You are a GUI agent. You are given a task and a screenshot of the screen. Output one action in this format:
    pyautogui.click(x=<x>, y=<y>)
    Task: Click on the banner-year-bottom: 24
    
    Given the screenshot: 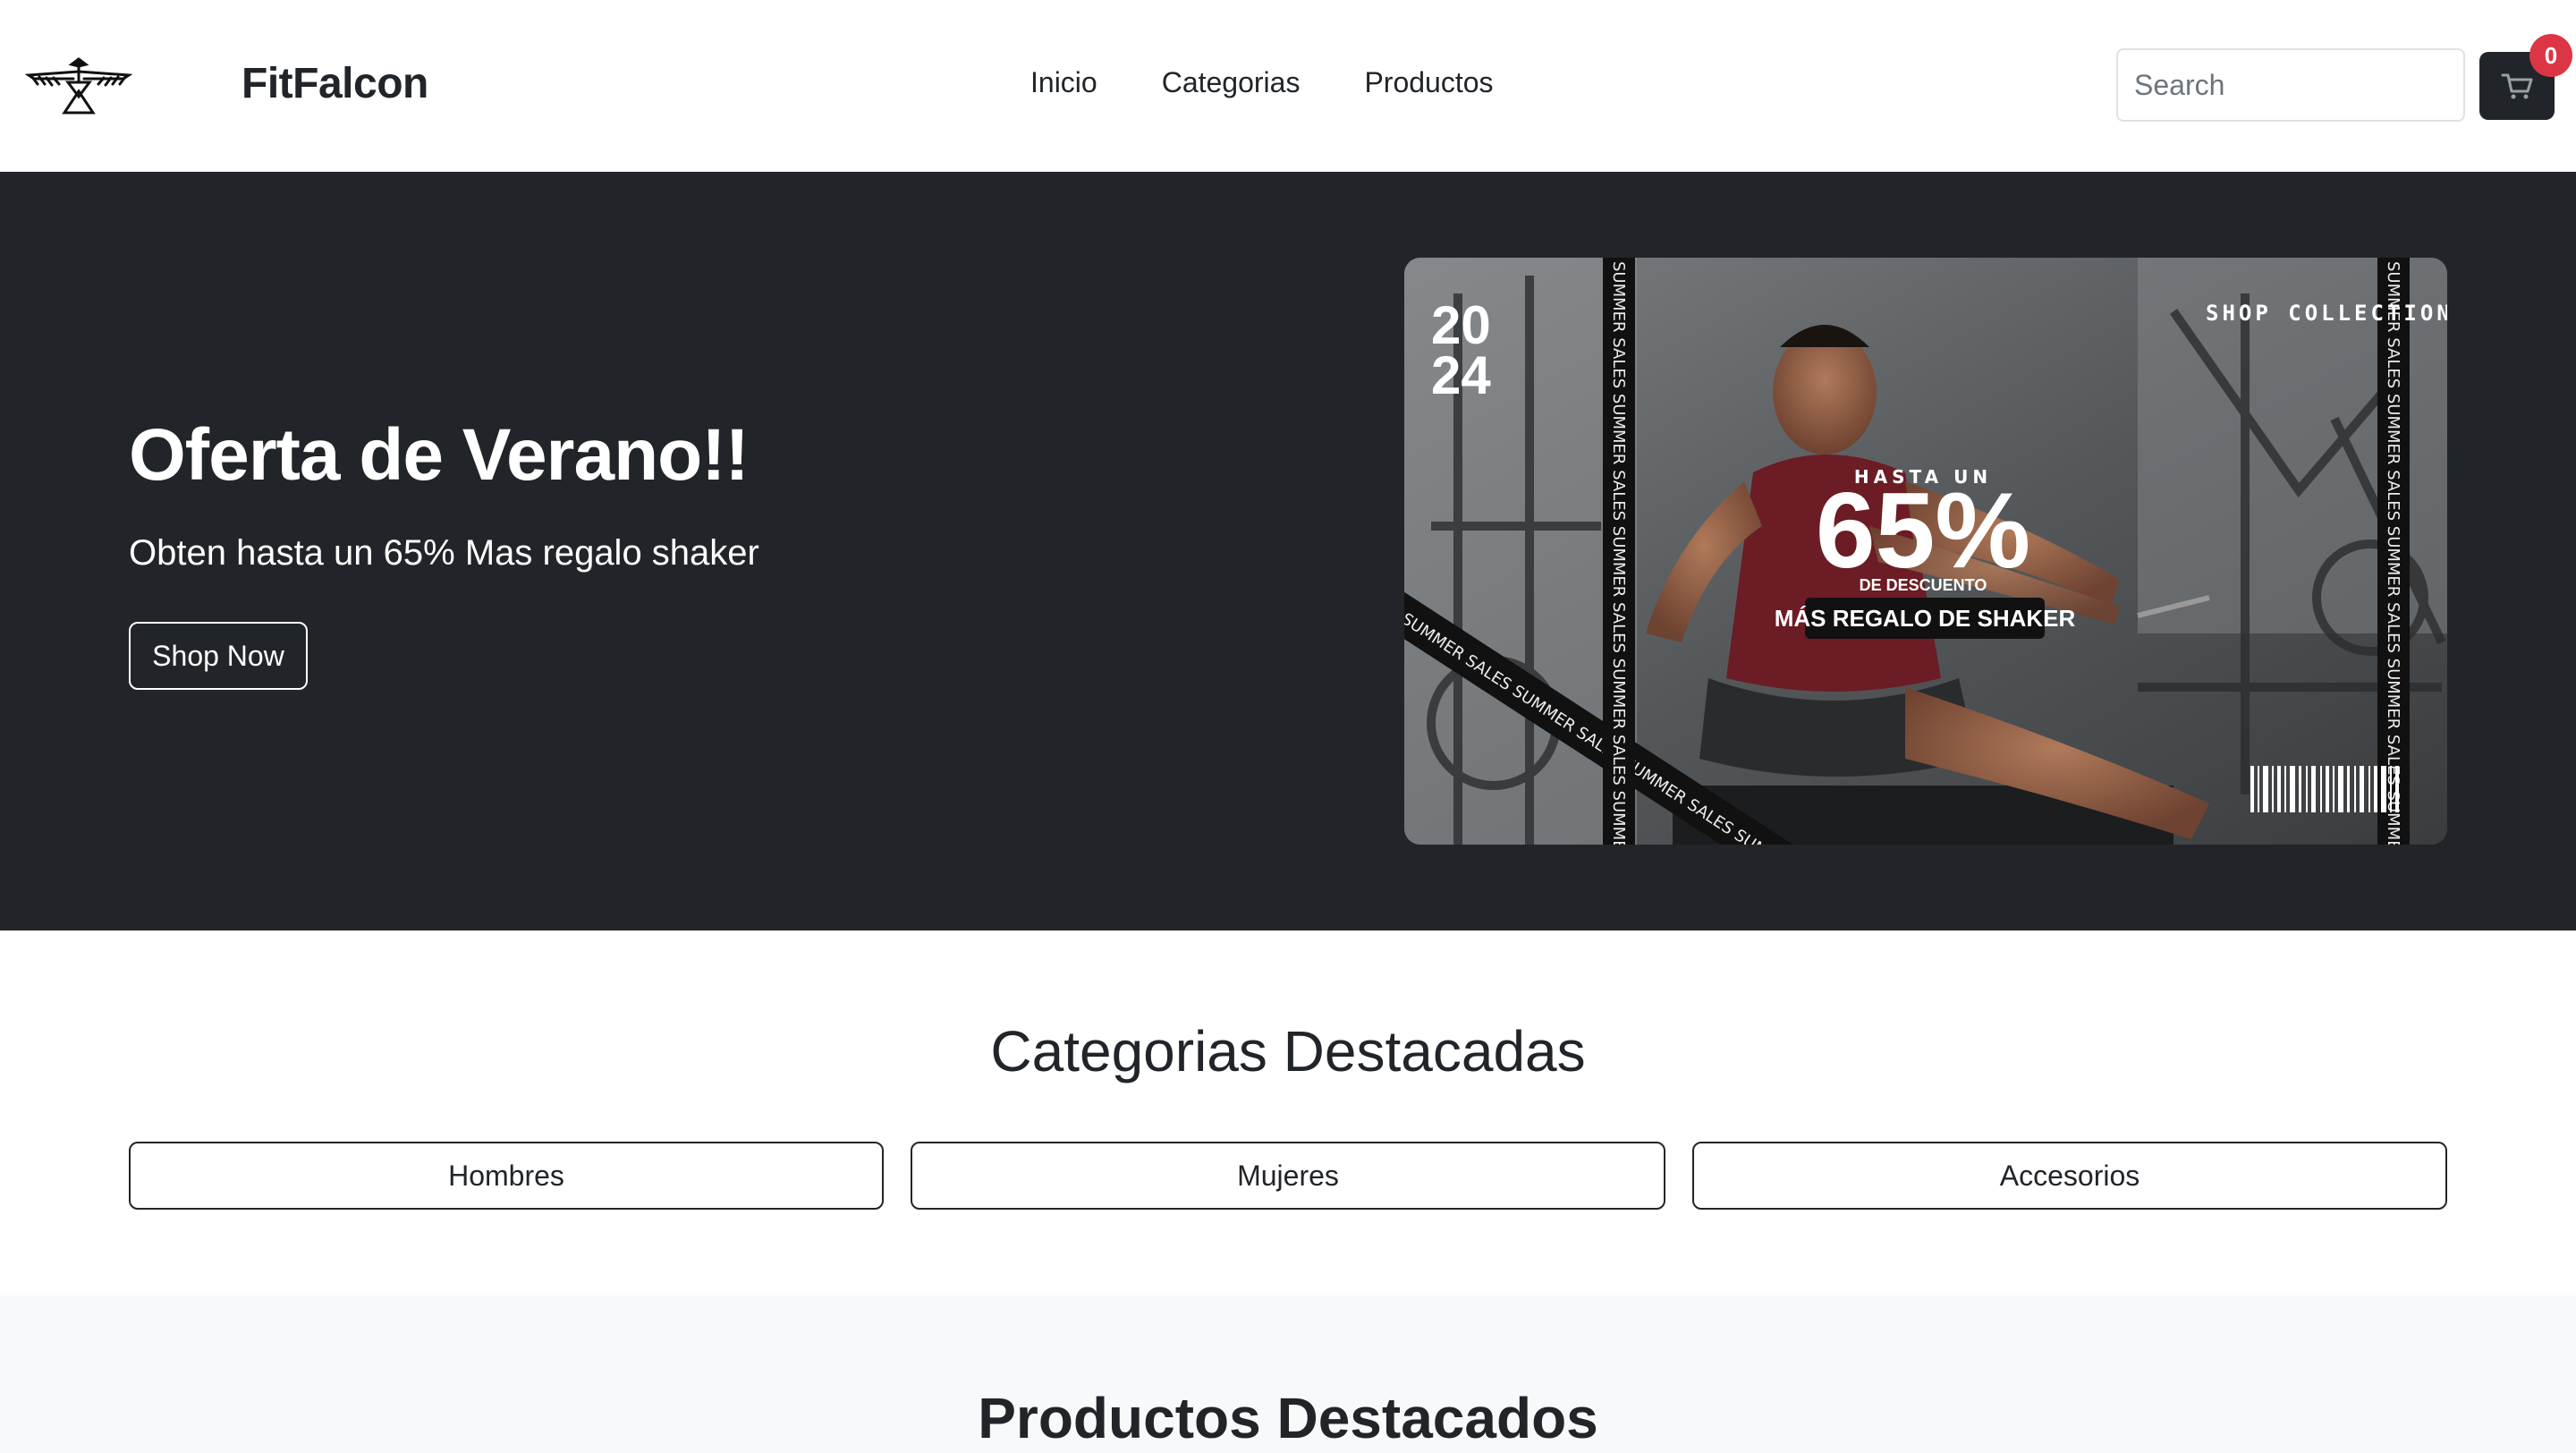 What is the action you would take?
    pyautogui.click(x=1461, y=375)
    